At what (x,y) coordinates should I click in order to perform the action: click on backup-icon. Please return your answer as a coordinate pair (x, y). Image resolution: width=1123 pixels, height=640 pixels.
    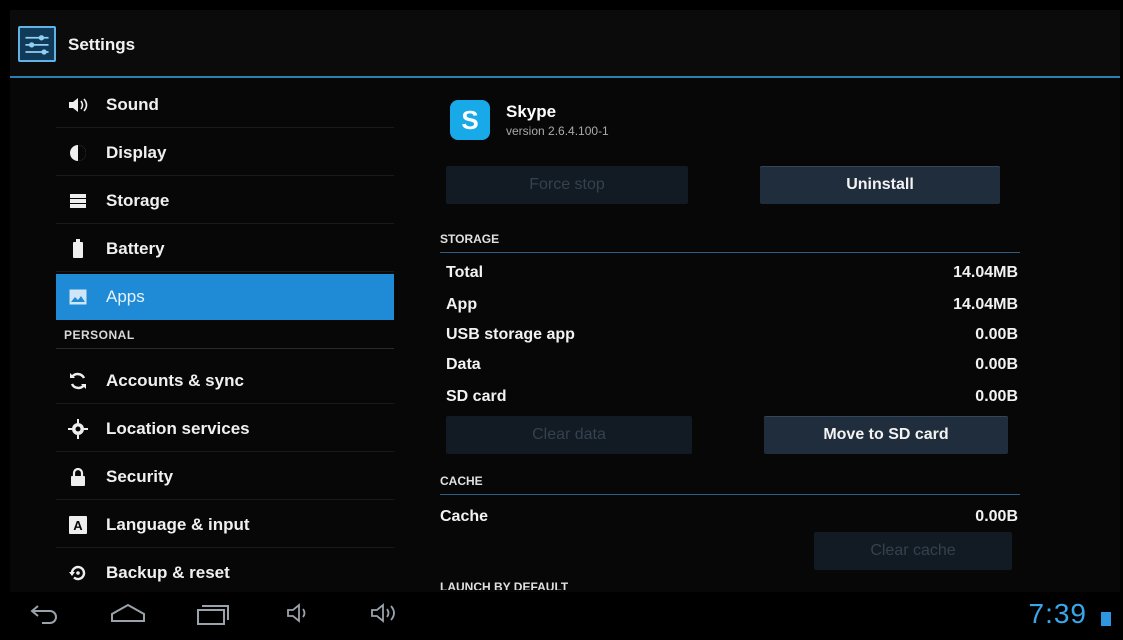
    Looking at the image, I should click on (78, 573).